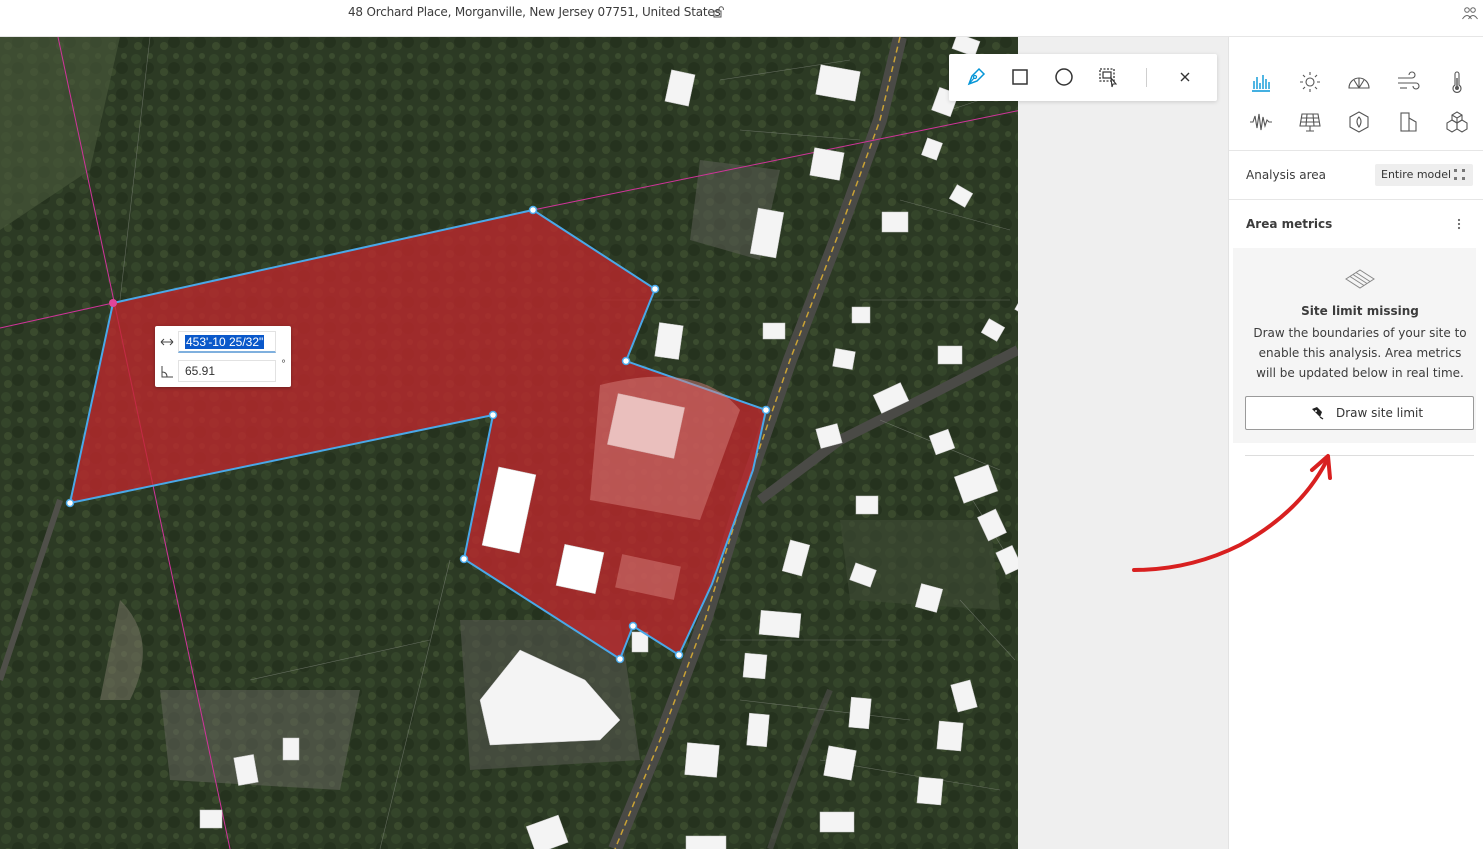  Describe the element at coordinates (1185, 77) in the screenshot. I see `close-icon` at that location.